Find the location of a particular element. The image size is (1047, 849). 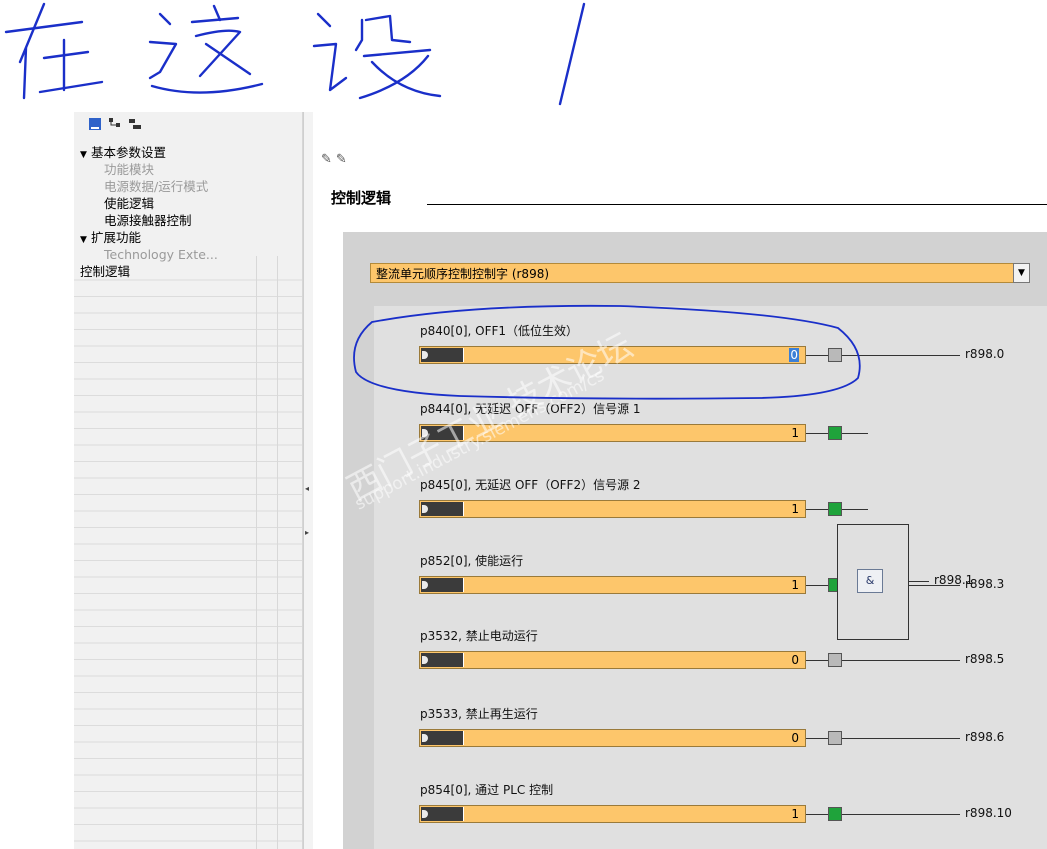

collapse-left-arrow-icon: ◂ is located at coordinates (307, 488).